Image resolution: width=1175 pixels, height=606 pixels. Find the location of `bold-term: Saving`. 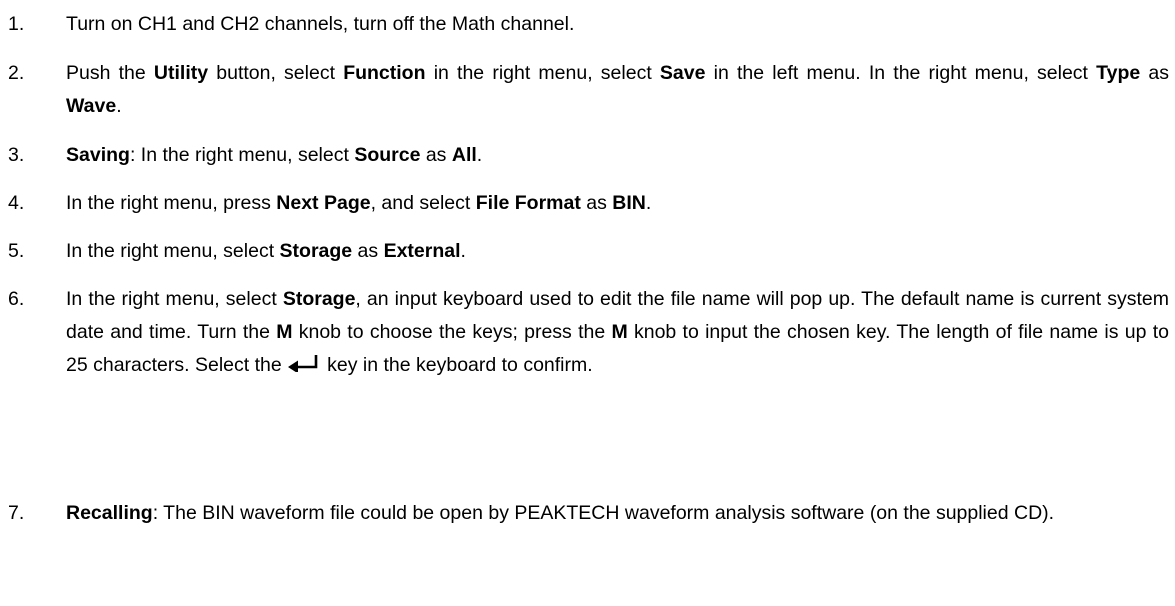

bold-term: Saving is located at coordinates (98, 155).